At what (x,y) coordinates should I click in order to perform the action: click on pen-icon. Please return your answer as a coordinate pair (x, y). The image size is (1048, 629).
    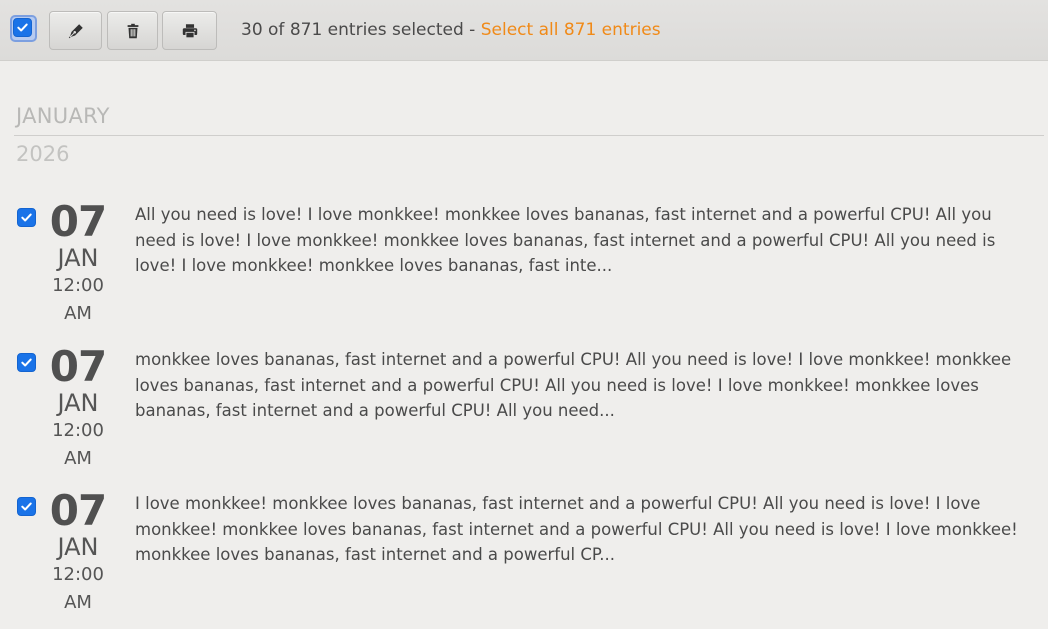
    Looking at the image, I should click on (75, 30).